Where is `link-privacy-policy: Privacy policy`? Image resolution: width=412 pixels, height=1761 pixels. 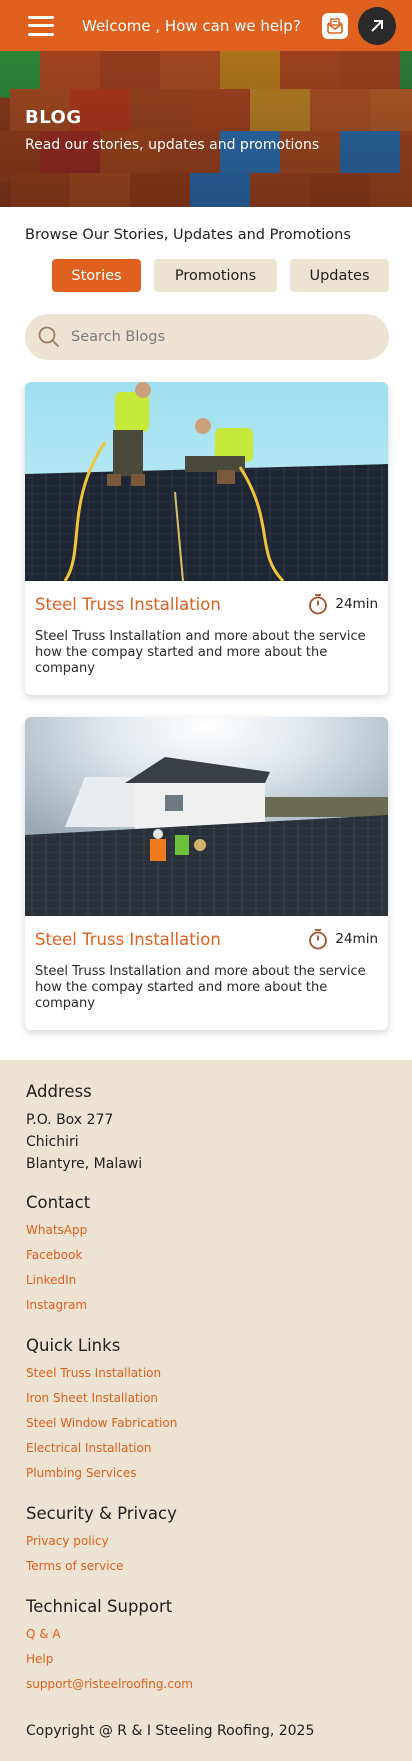 link-privacy-policy: Privacy policy is located at coordinates (206, 1541).